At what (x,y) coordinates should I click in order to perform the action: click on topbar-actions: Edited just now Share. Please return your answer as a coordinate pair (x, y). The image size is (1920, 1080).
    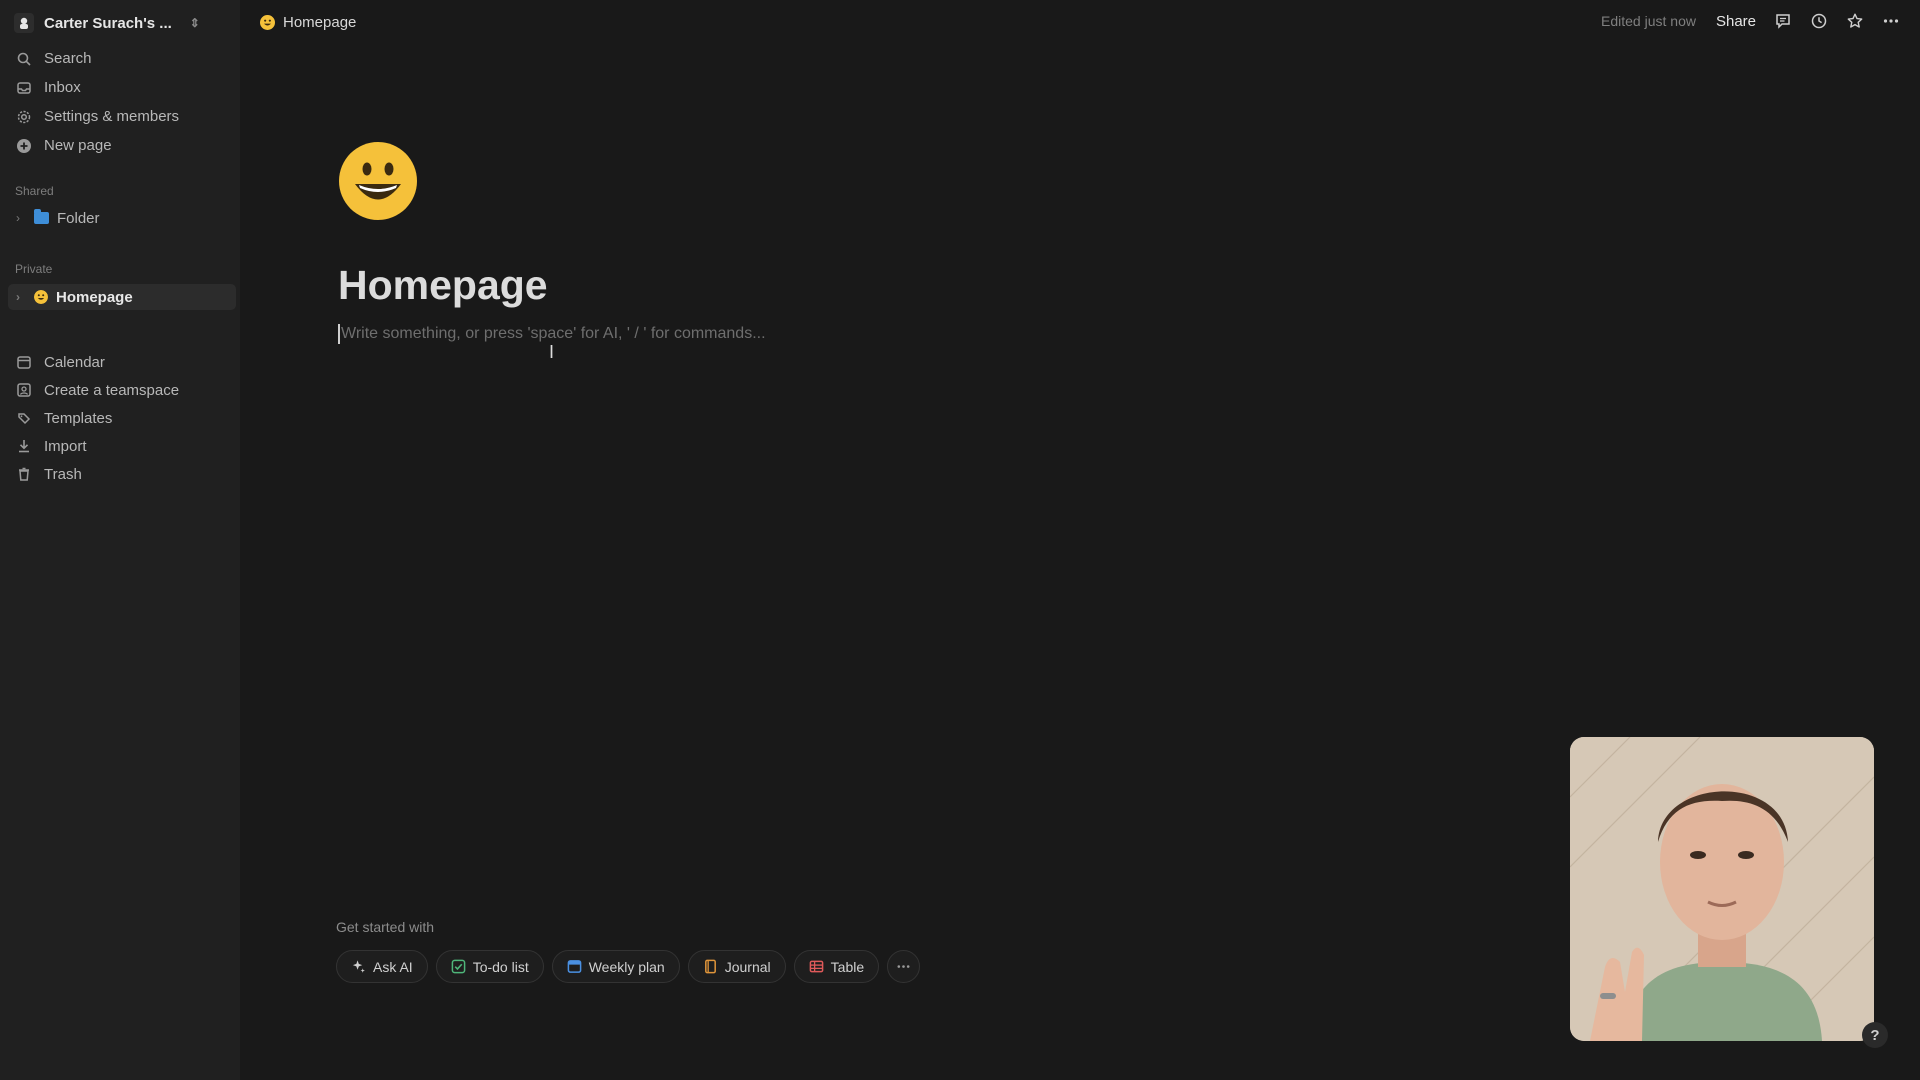
    Looking at the image, I should click on (1750, 21).